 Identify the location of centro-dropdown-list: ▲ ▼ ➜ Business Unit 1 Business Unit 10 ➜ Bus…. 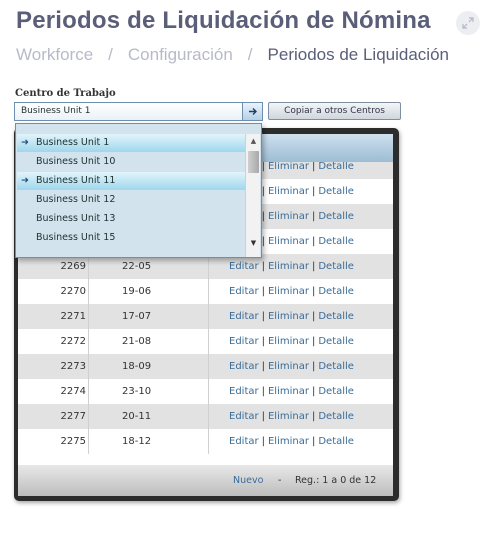
(138, 190).